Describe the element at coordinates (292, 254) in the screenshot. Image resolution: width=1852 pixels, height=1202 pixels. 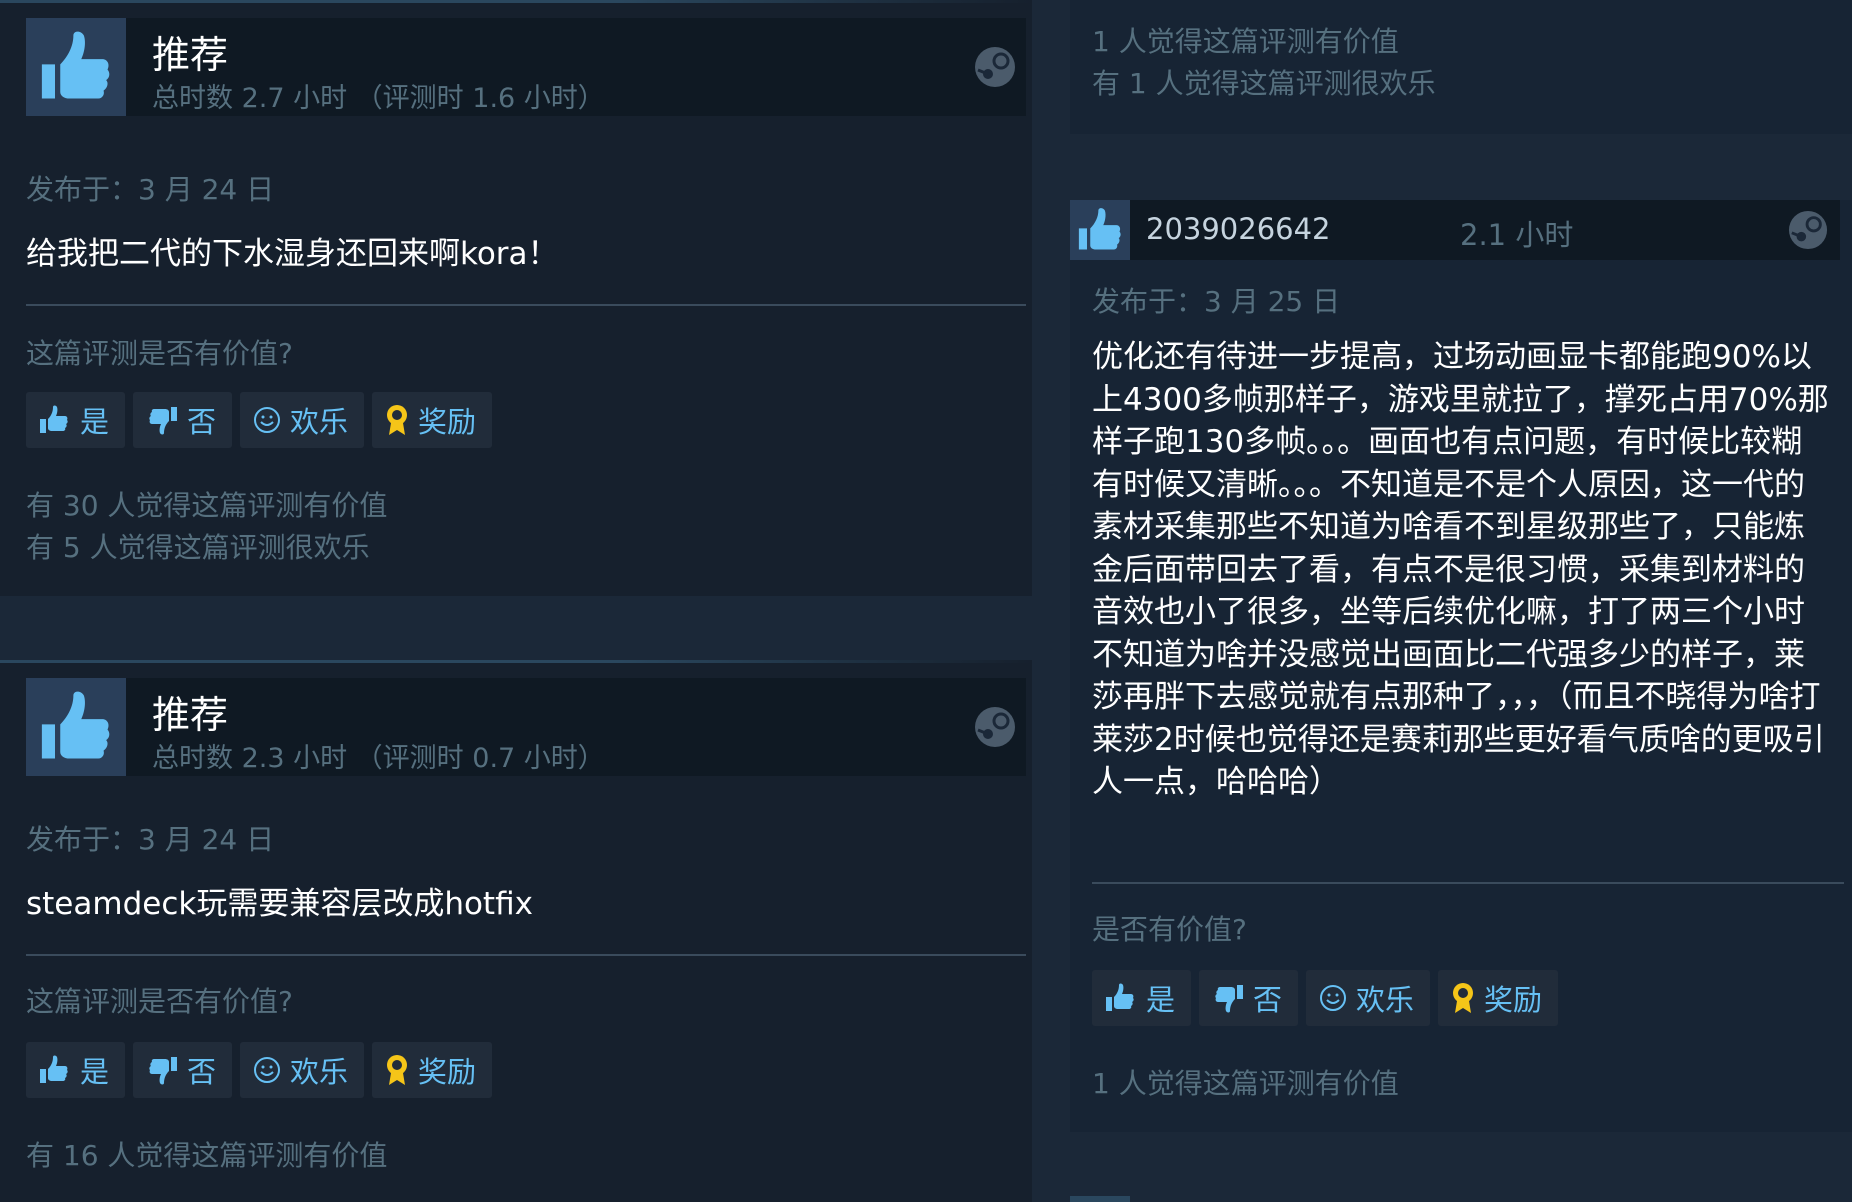
I see `review-content: 给我把二代的下水湿身还回来啊kora！` at that location.